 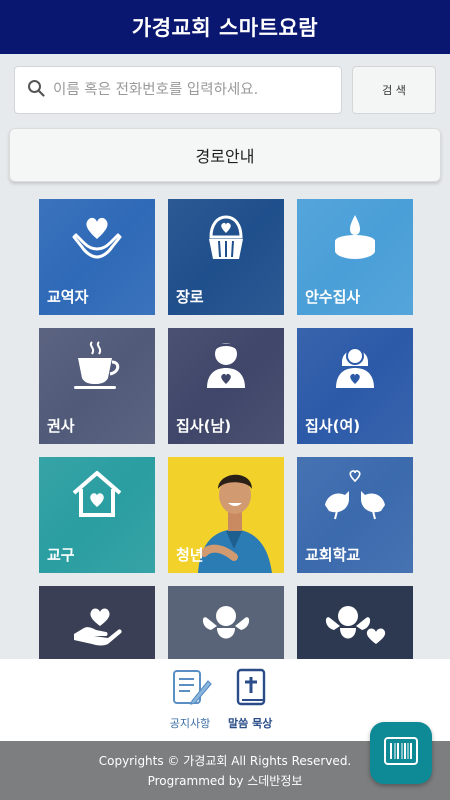 I want to click on candle-icon, so click(x=355, y=240).